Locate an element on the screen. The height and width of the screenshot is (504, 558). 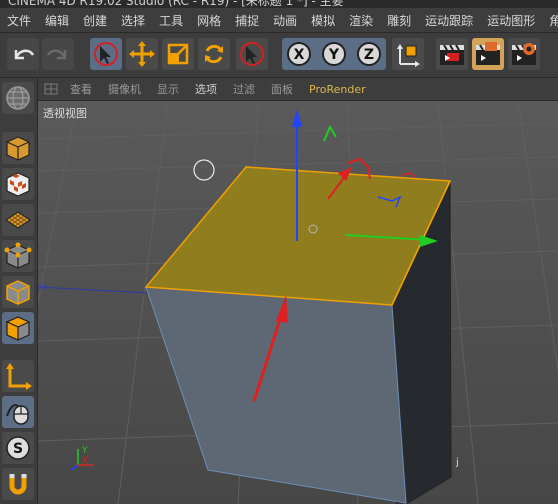
menu-render: 渲染 is located at coordinates (361, 20).